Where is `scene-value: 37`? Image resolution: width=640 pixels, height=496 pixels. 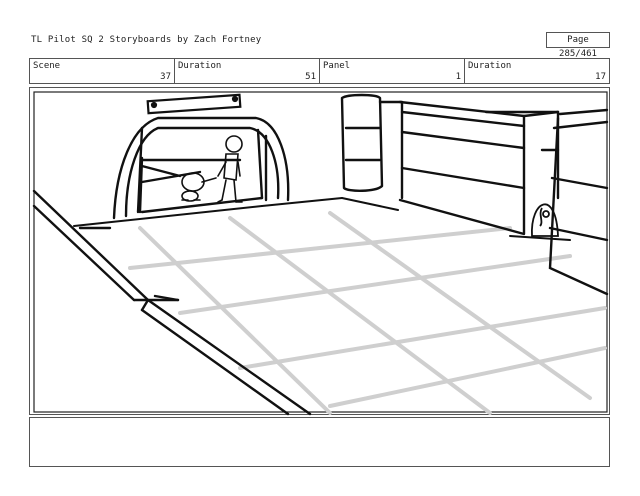 scene-value: 37 is located at coordinates (165, 77).